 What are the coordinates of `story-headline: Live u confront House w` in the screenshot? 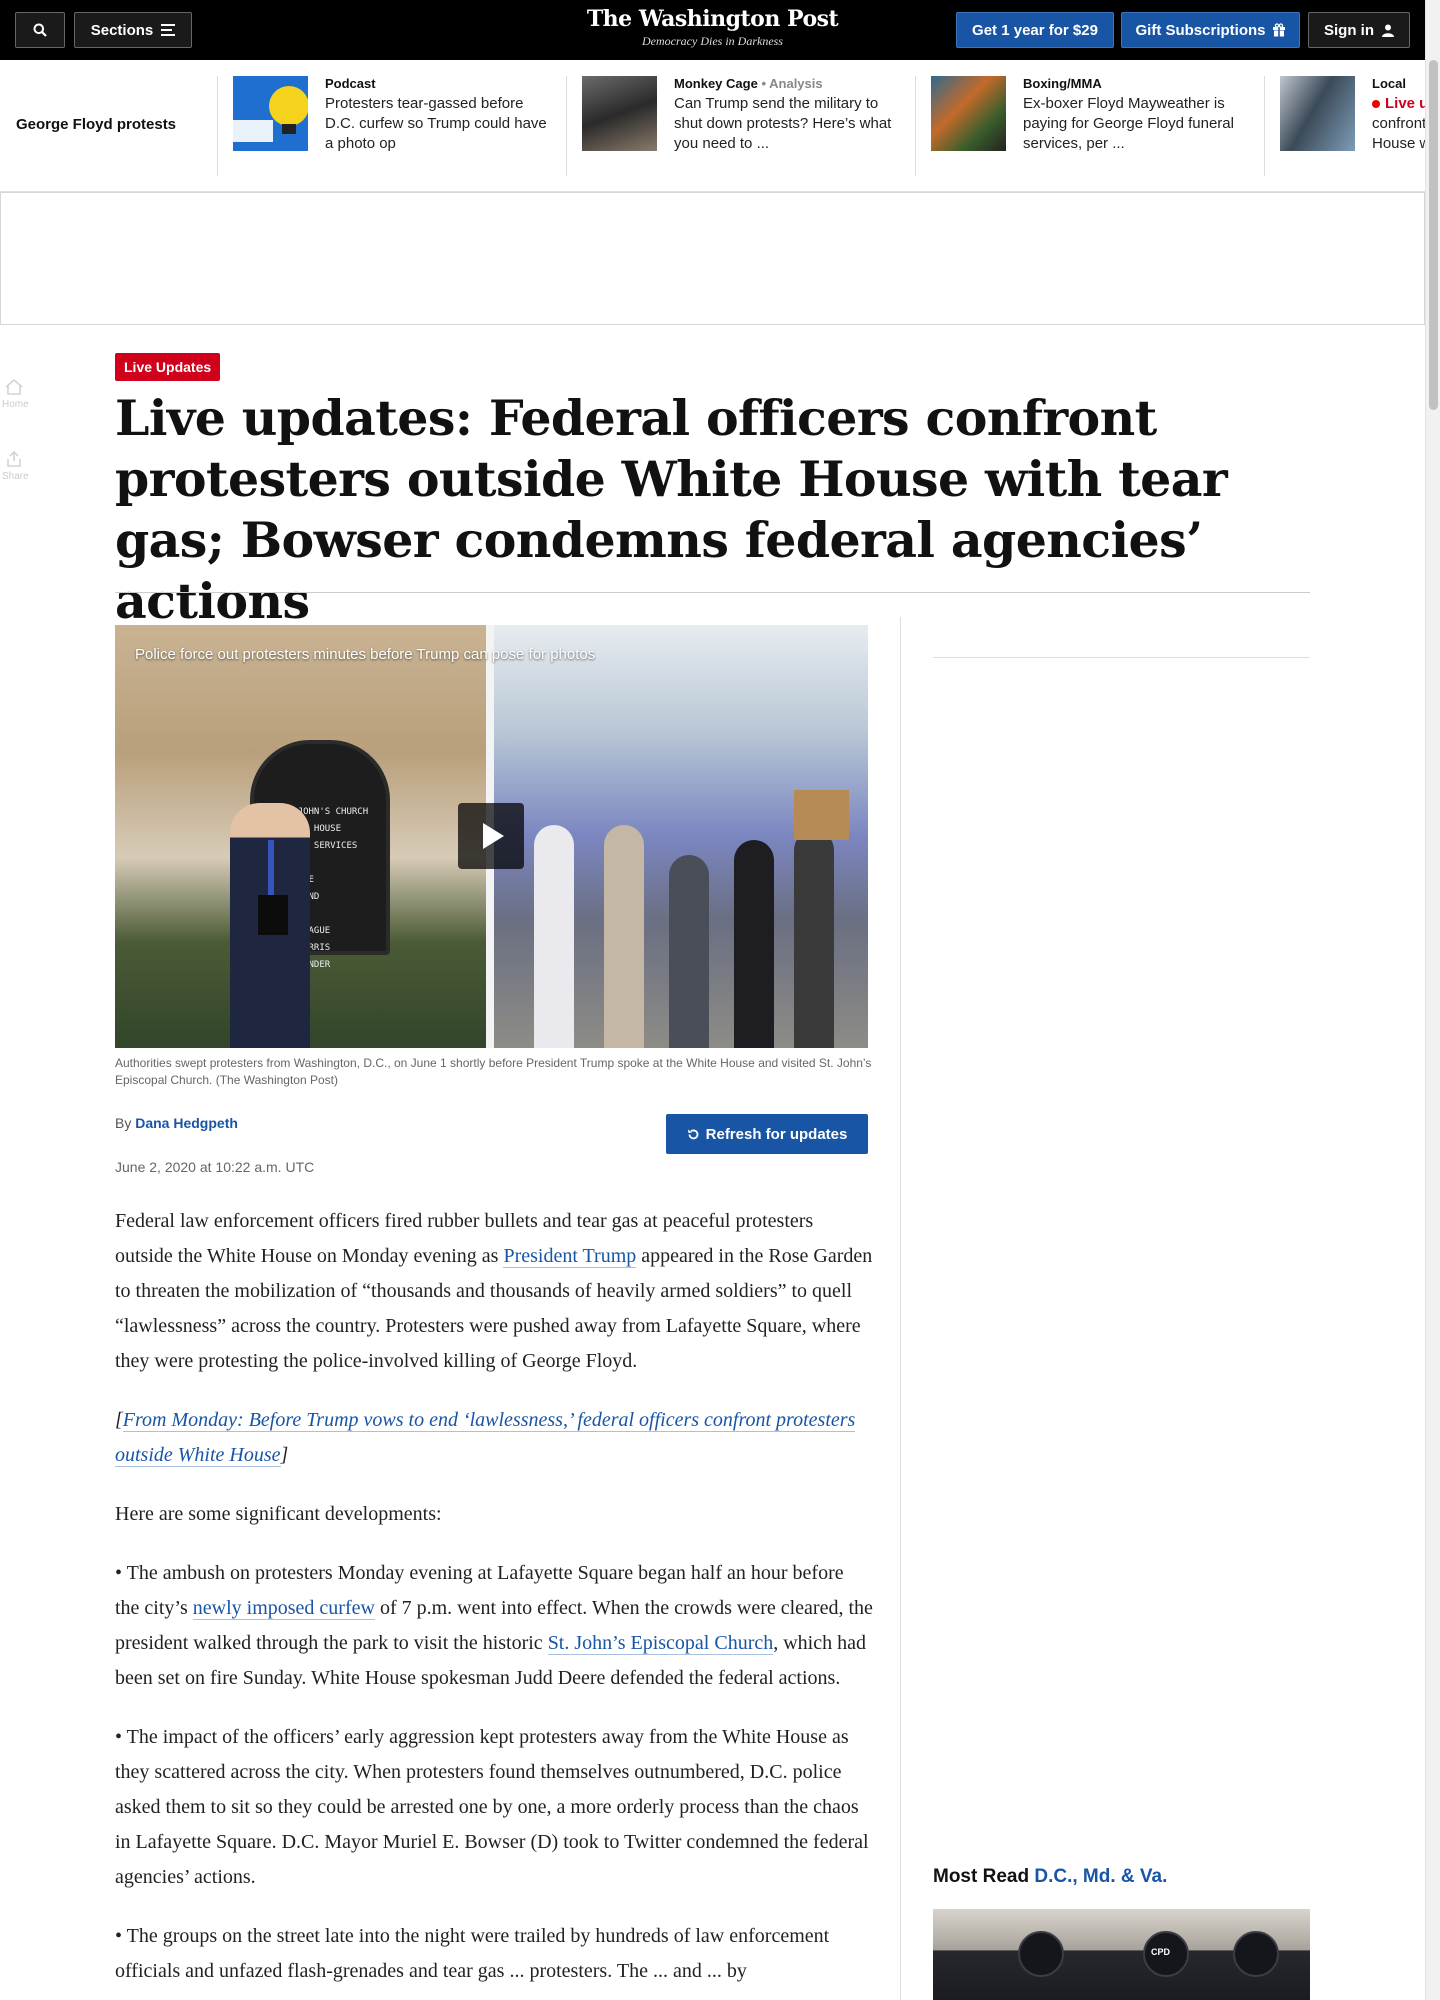 It's located at (1398, 124).